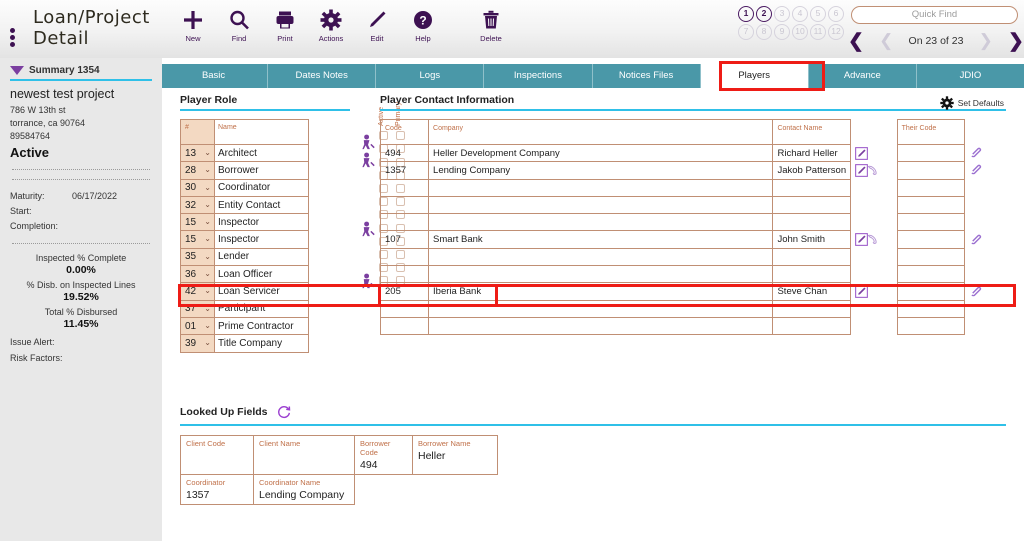 The width and height of the screenshot is (1024, 541). What do you see at coordinates (197, 274) in the screenshot?
I see `role-num-cell: 36 ⌄` at bounding box center [197, 274].